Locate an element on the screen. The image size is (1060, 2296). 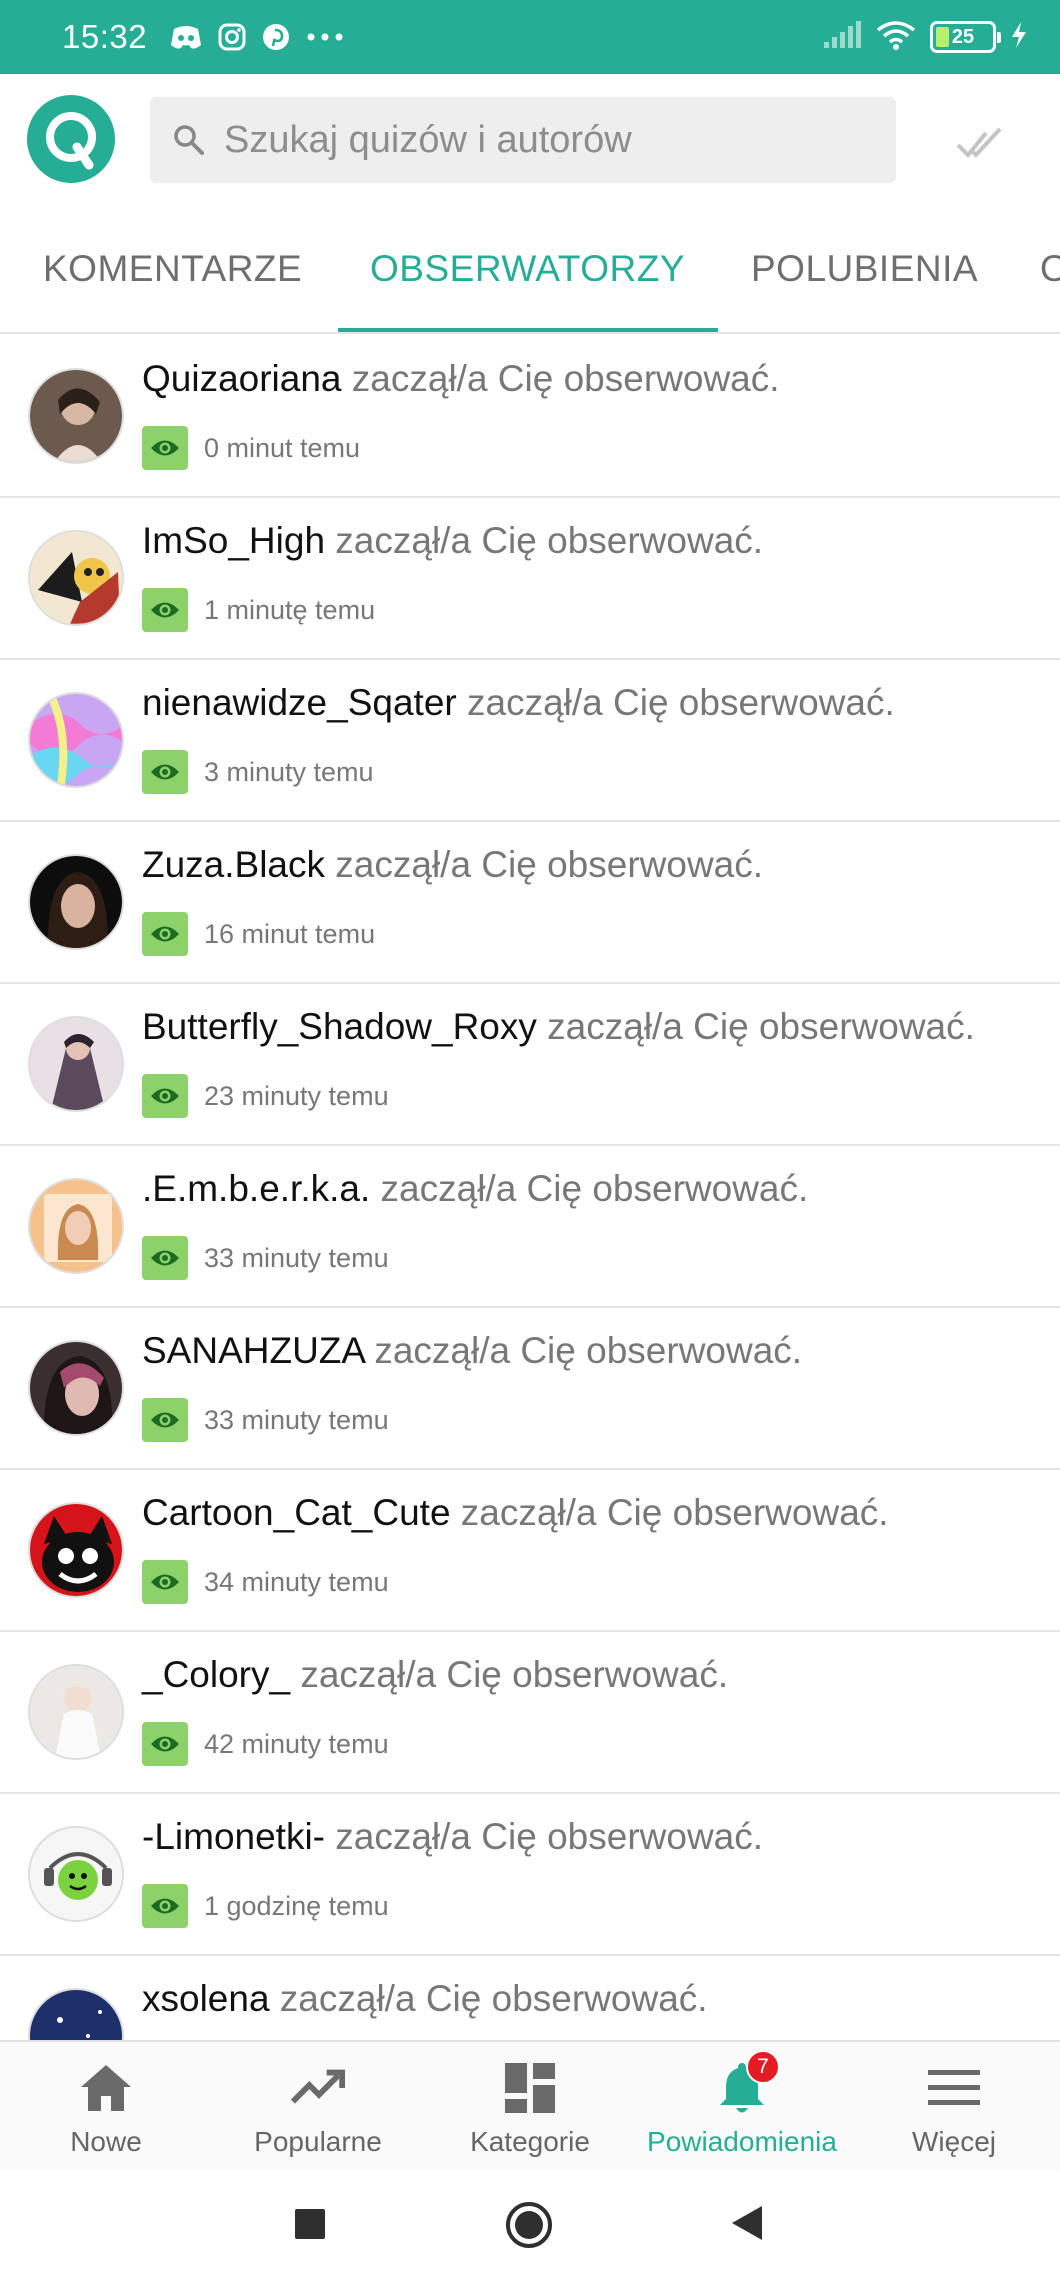
timestamp: 1 godzinę temu is located at coordinates (296, 1905).